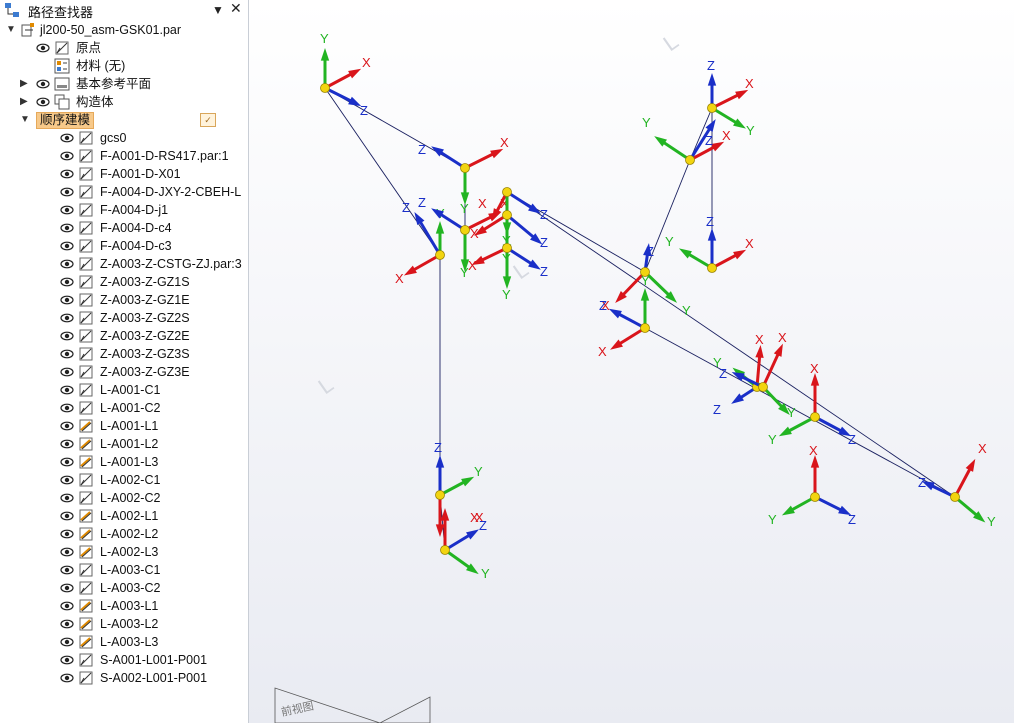 This screenshot has height=723, width=1014. I want to click on panel-menu-icon: ▼, so click(218, 10).